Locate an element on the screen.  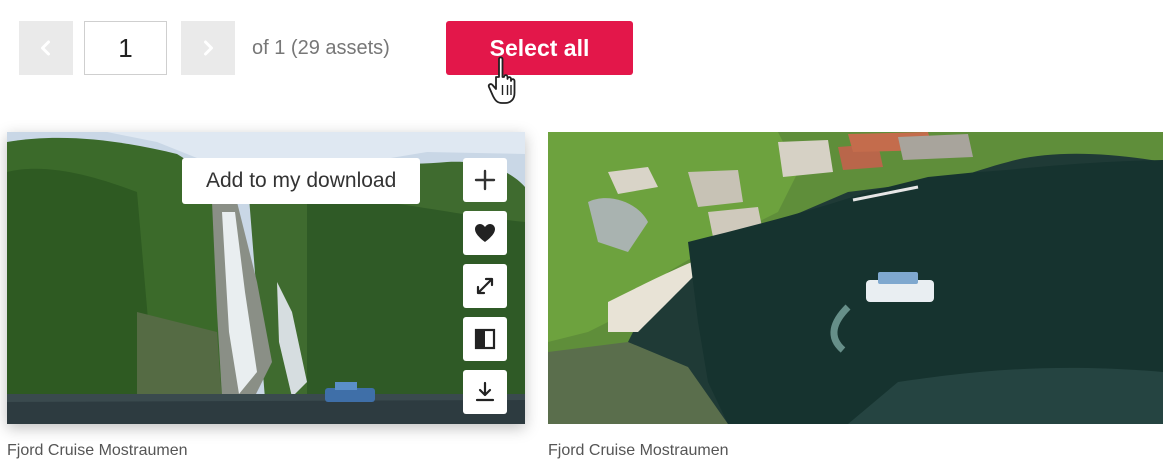
add-to-download-button is located at coordinates (485, 180).